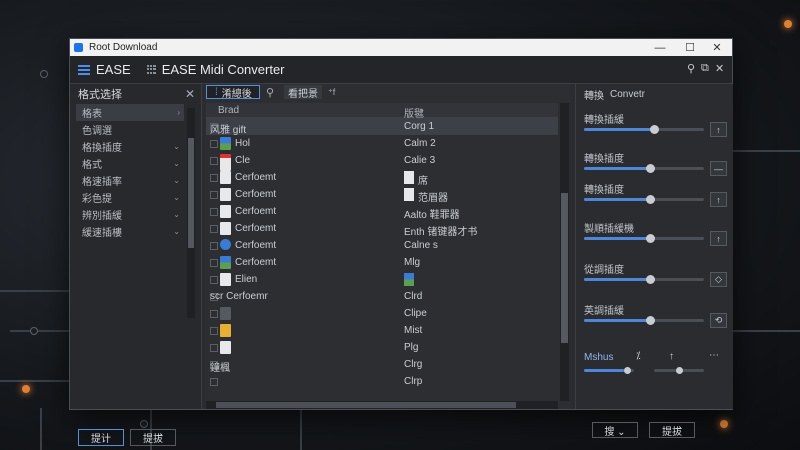 Image resolution: width=800 pixels, height=450 pixels. What do you see at coordinates (718, 168) in the screenshot?
I see `setting-action-button: —` at bounding box center [718, 168].